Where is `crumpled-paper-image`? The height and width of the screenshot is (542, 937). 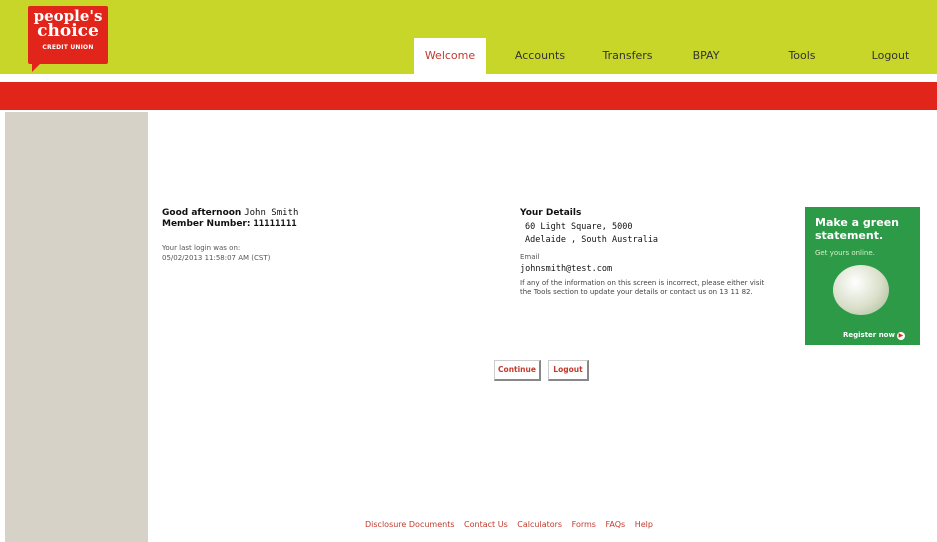
crumpled-paper-image is located at coordinates (861, 290).